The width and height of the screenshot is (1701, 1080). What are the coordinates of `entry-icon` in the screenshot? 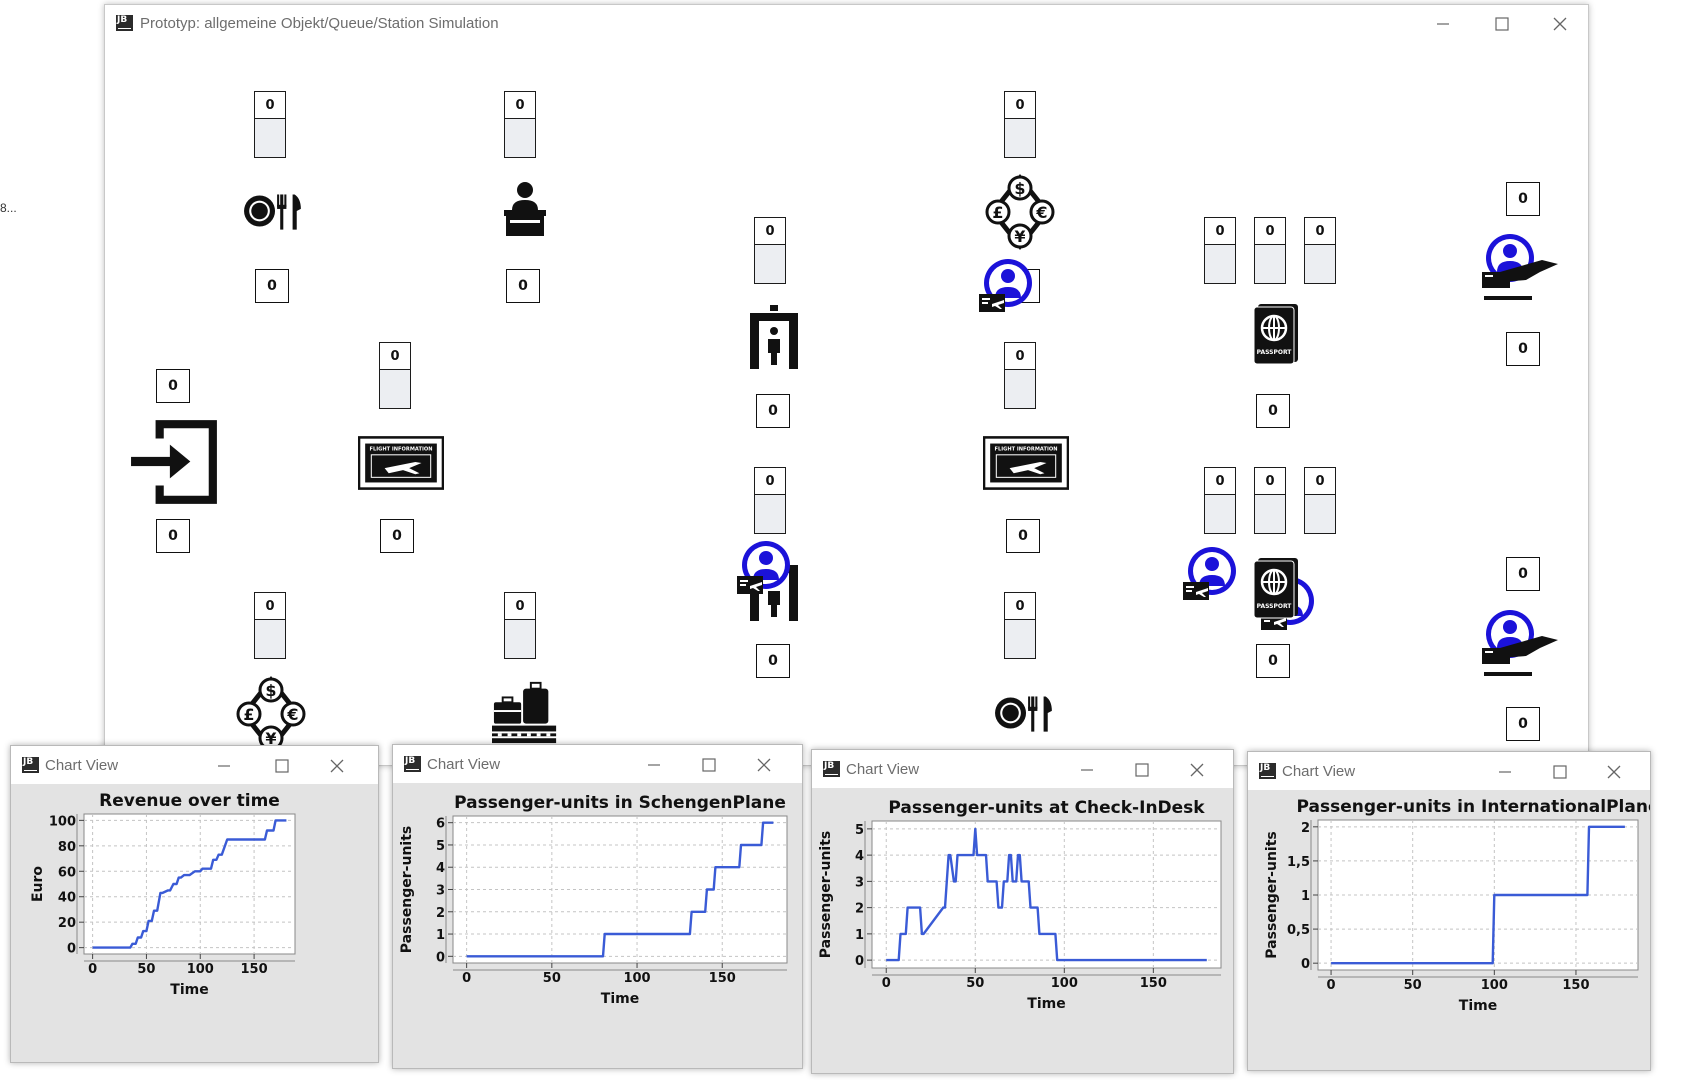 It's located at (175, 462).